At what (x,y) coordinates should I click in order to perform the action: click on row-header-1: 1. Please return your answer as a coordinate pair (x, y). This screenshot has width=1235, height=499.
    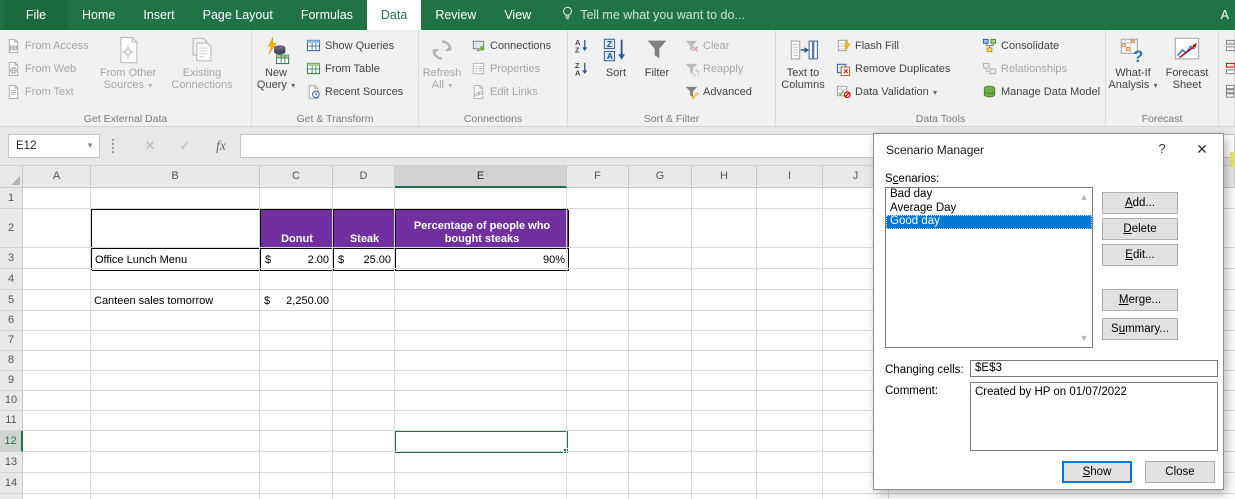
    Looking at the image, I should click on (11, 198).